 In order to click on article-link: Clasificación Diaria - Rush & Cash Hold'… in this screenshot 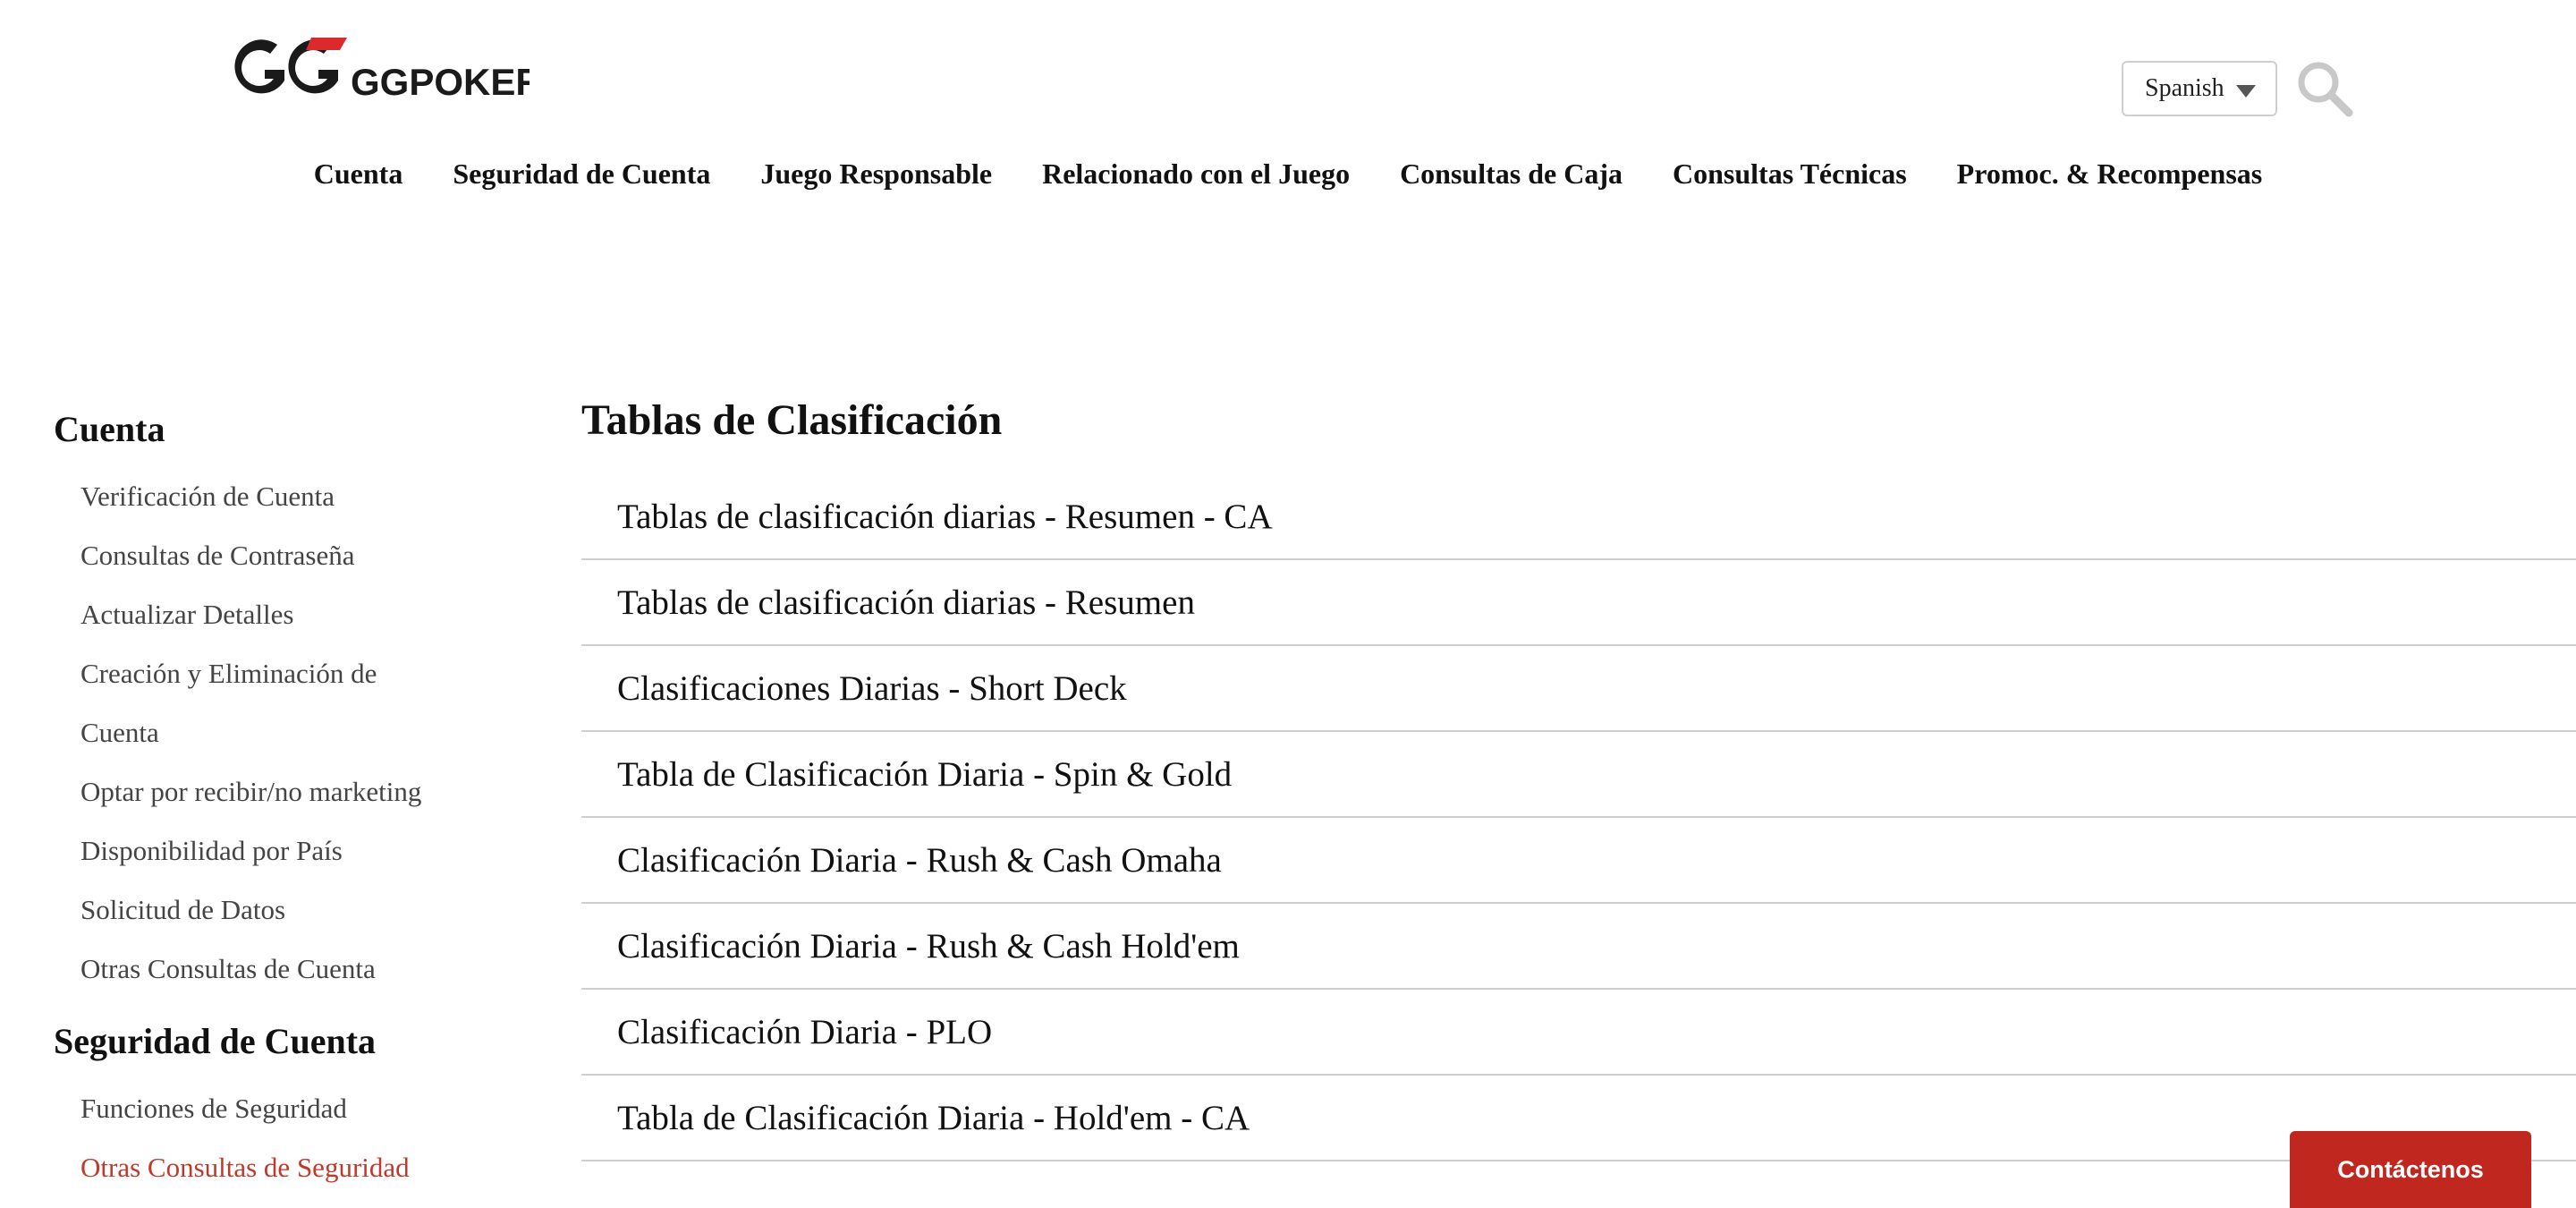, I will do `click(1578, 947)`.